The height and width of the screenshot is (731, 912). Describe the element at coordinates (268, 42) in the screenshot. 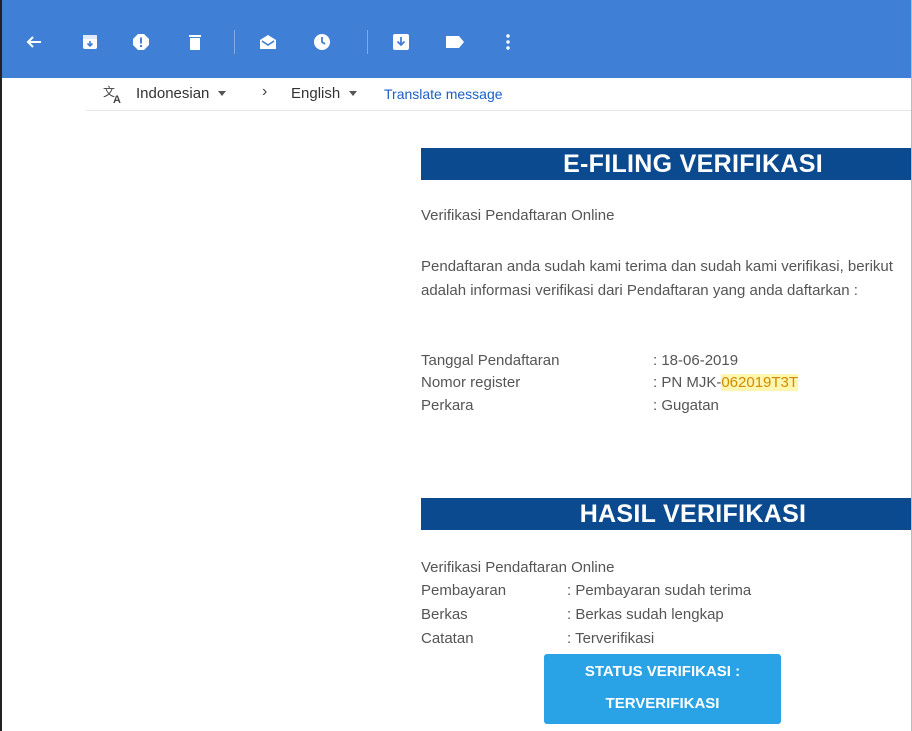

I see `mark-unread-icon` at that location.